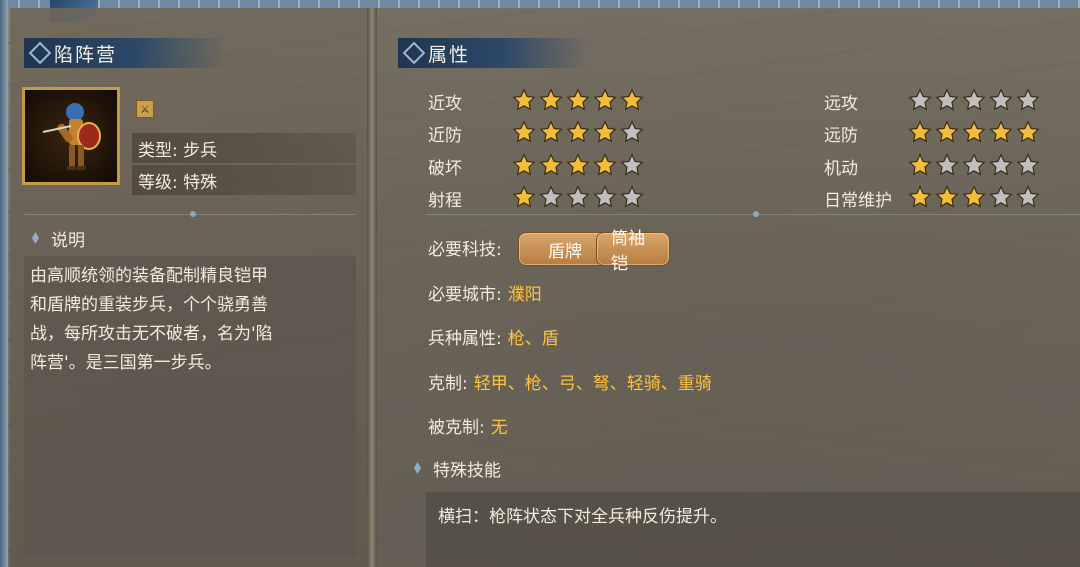 The width and height of the screenshot is (1080, 567). What do you see at coordinates (449, 54) in the screenshot?
I see `attributes-title: 属性` at bounding box center [449, 54].